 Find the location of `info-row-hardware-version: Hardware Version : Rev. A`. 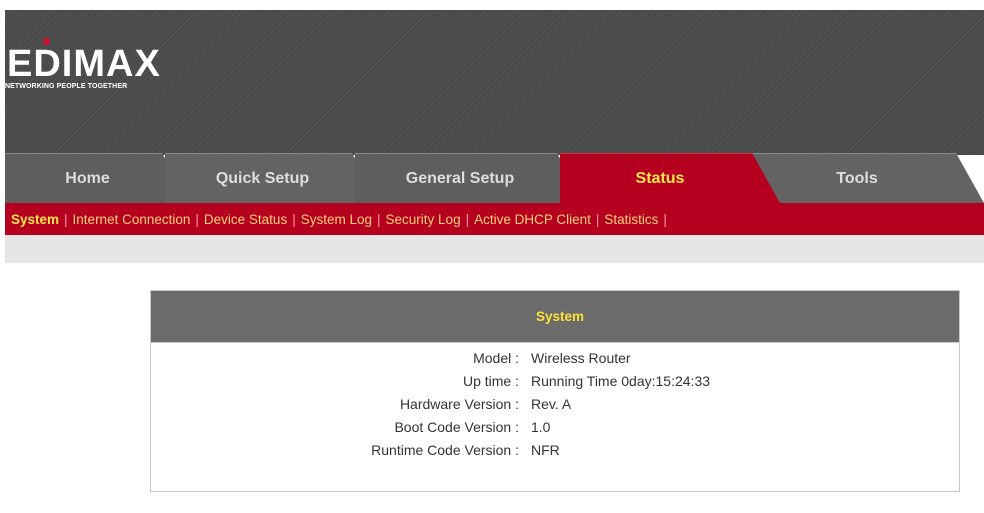

info-row-hardware-version: Hardware Version : Rev. A is located at coordinates (555, 404).